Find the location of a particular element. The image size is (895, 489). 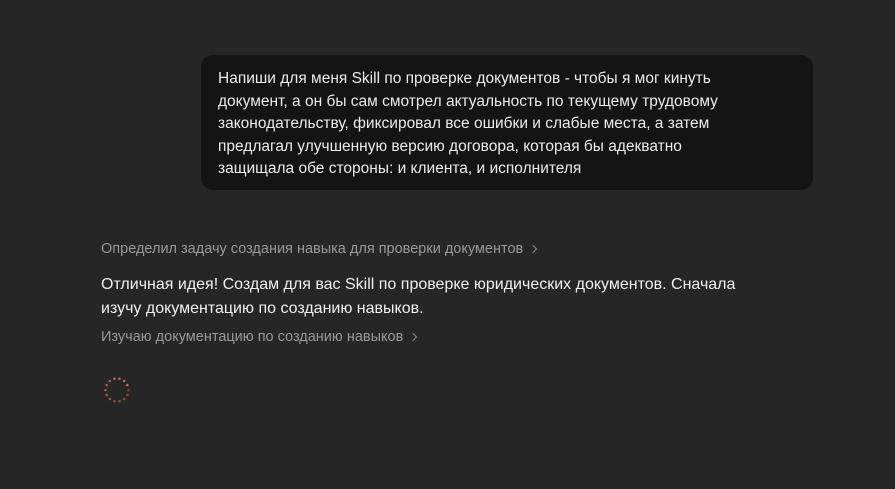

thinking-step-reading-docs: Изучаю документацию по созданию навыков is located at coordinates (259, 337).